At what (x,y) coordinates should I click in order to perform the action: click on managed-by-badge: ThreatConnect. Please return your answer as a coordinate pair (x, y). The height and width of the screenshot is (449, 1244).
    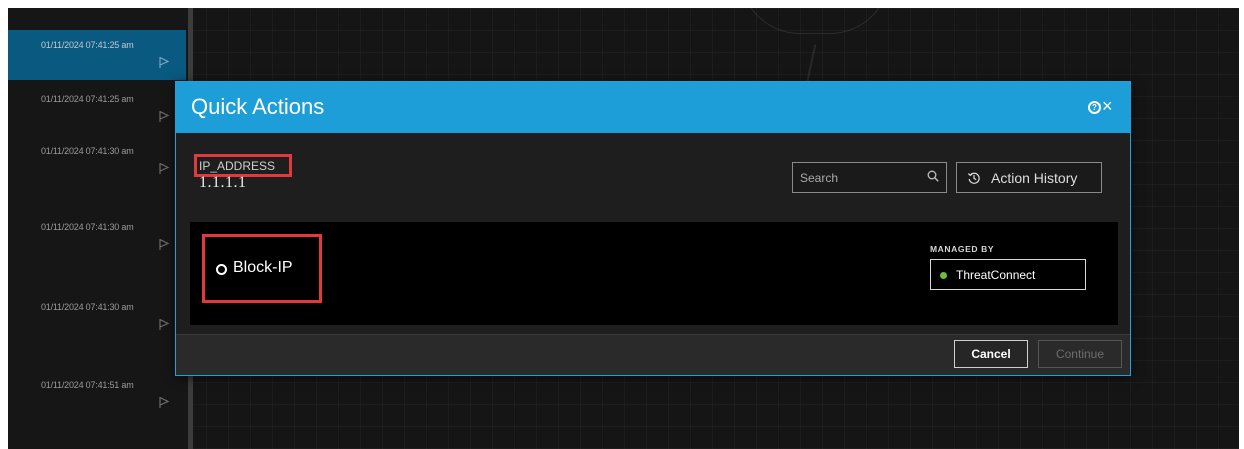
    Looking at the image, I should click on (1008, 274).